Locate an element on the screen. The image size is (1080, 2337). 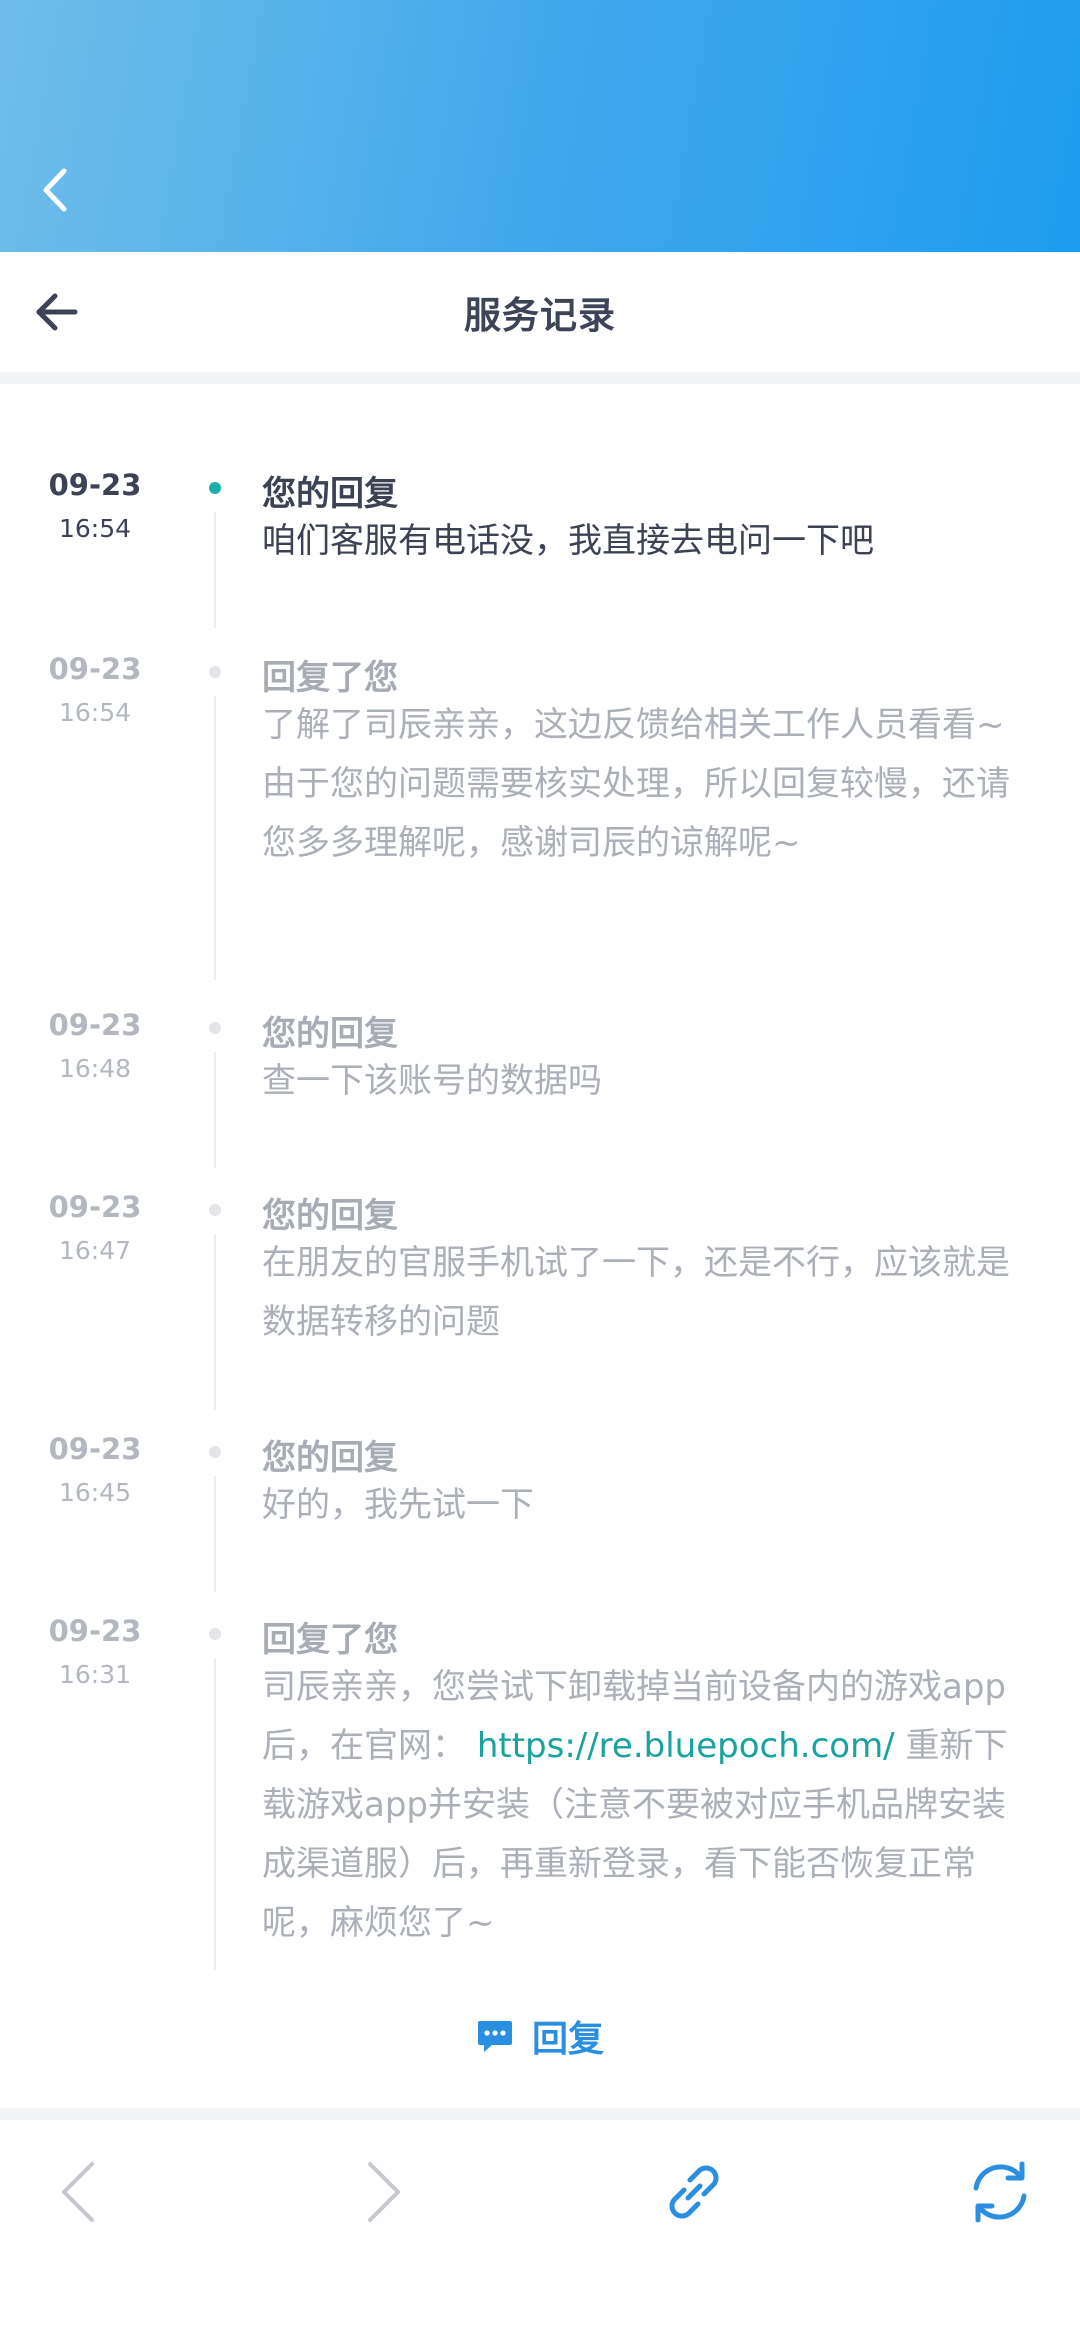
bottom-toolbar is located at coordinates (540, 2228).